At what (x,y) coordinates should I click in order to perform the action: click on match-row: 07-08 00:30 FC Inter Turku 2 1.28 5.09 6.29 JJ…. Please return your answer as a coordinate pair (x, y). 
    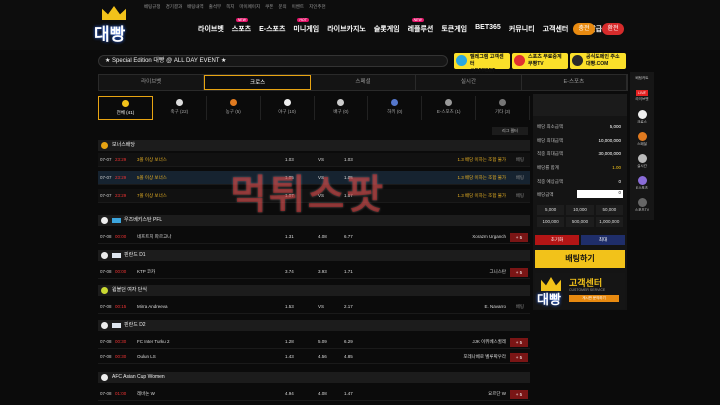
    Looking at the image, I should click on (314, 342).